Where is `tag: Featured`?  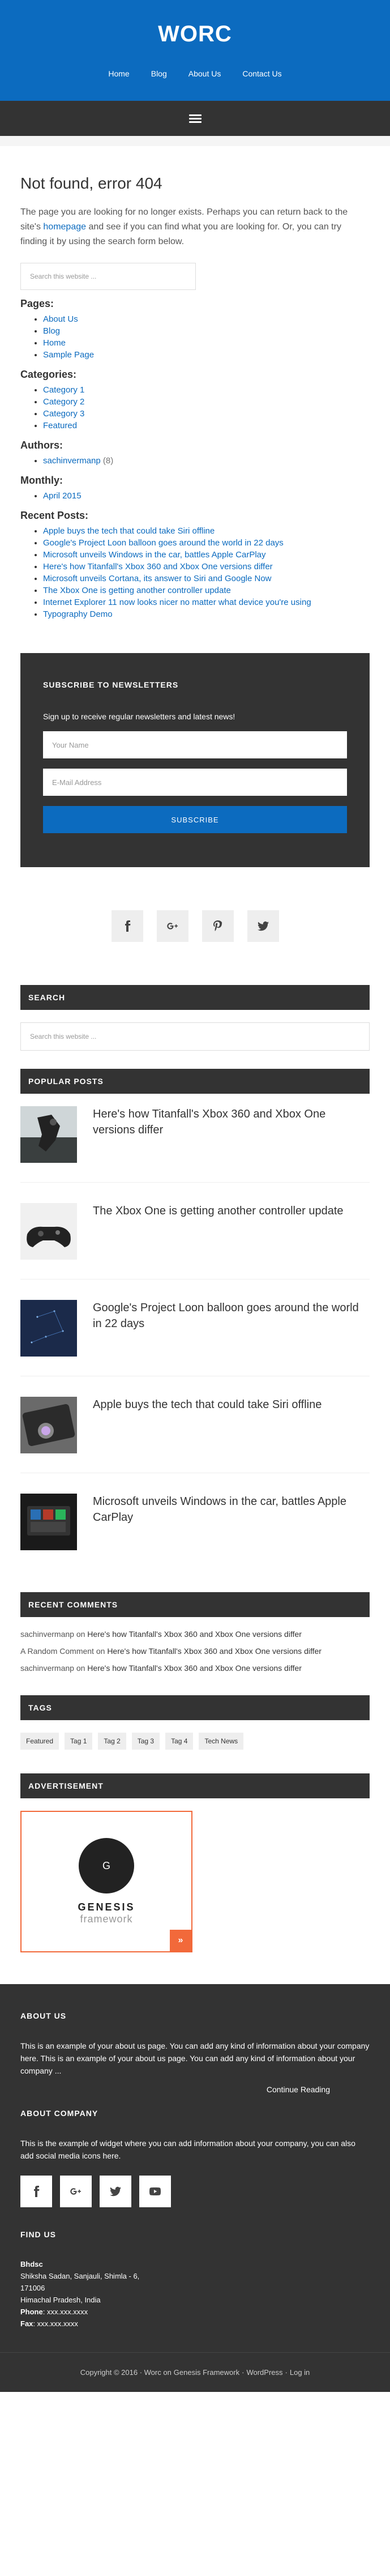 tag: Featured is located at coordinates (39, 1741).